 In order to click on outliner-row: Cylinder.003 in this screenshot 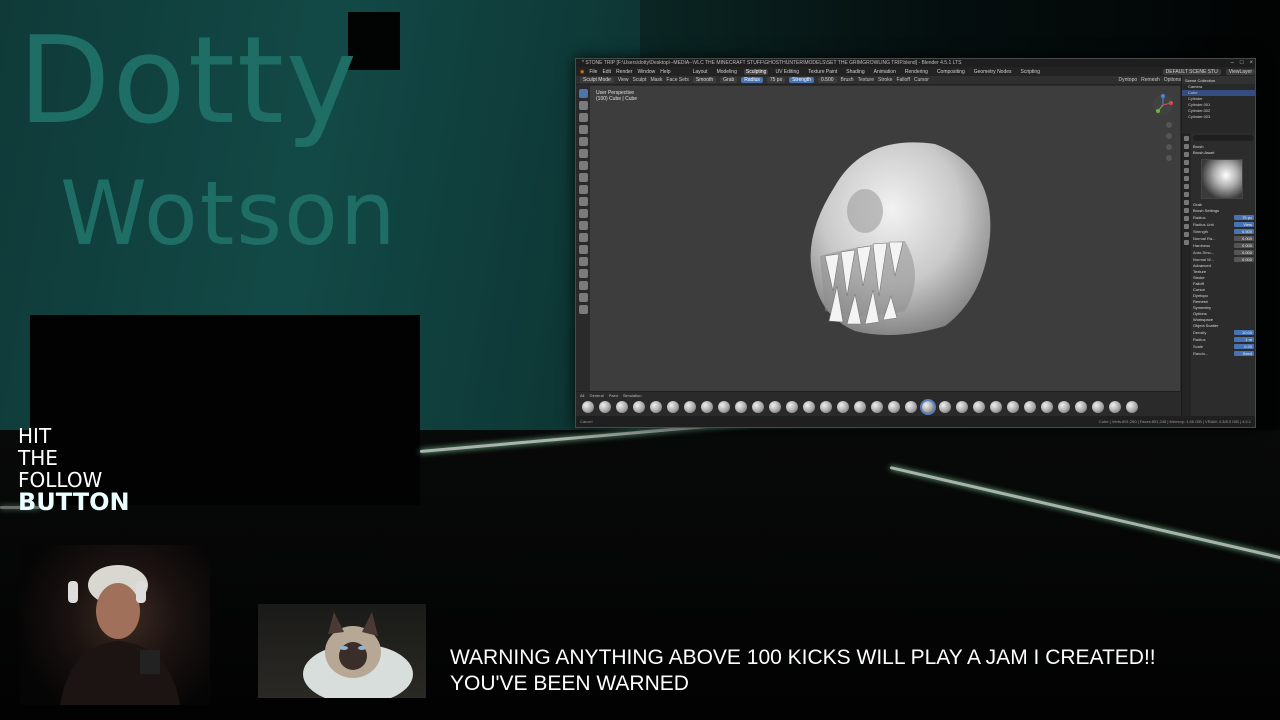, I will do `click(1218, 117)`.